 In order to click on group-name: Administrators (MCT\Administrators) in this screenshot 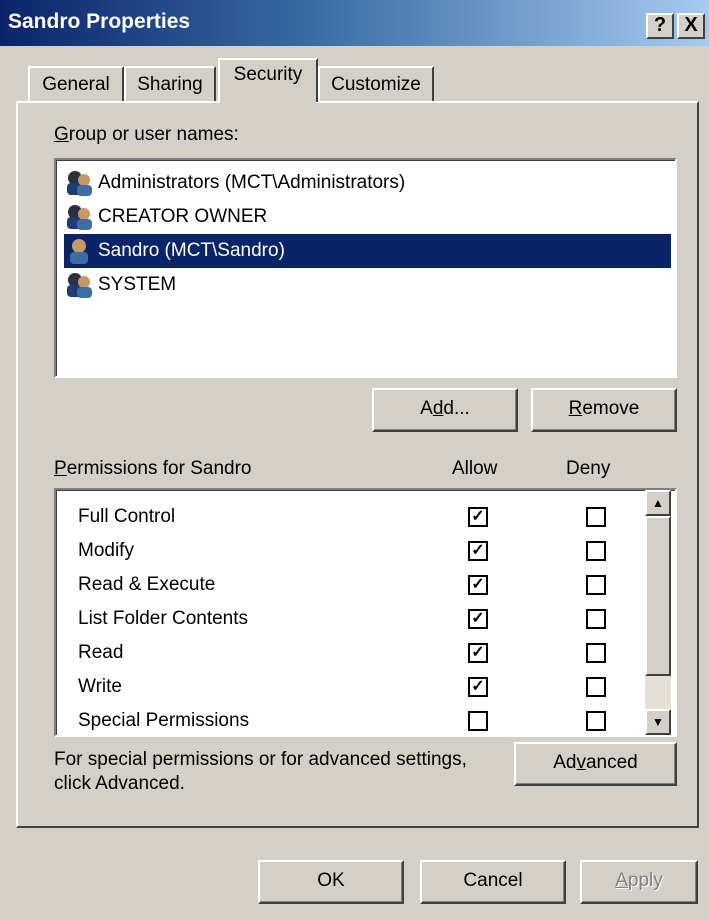, I will do `click(252, 182)`.